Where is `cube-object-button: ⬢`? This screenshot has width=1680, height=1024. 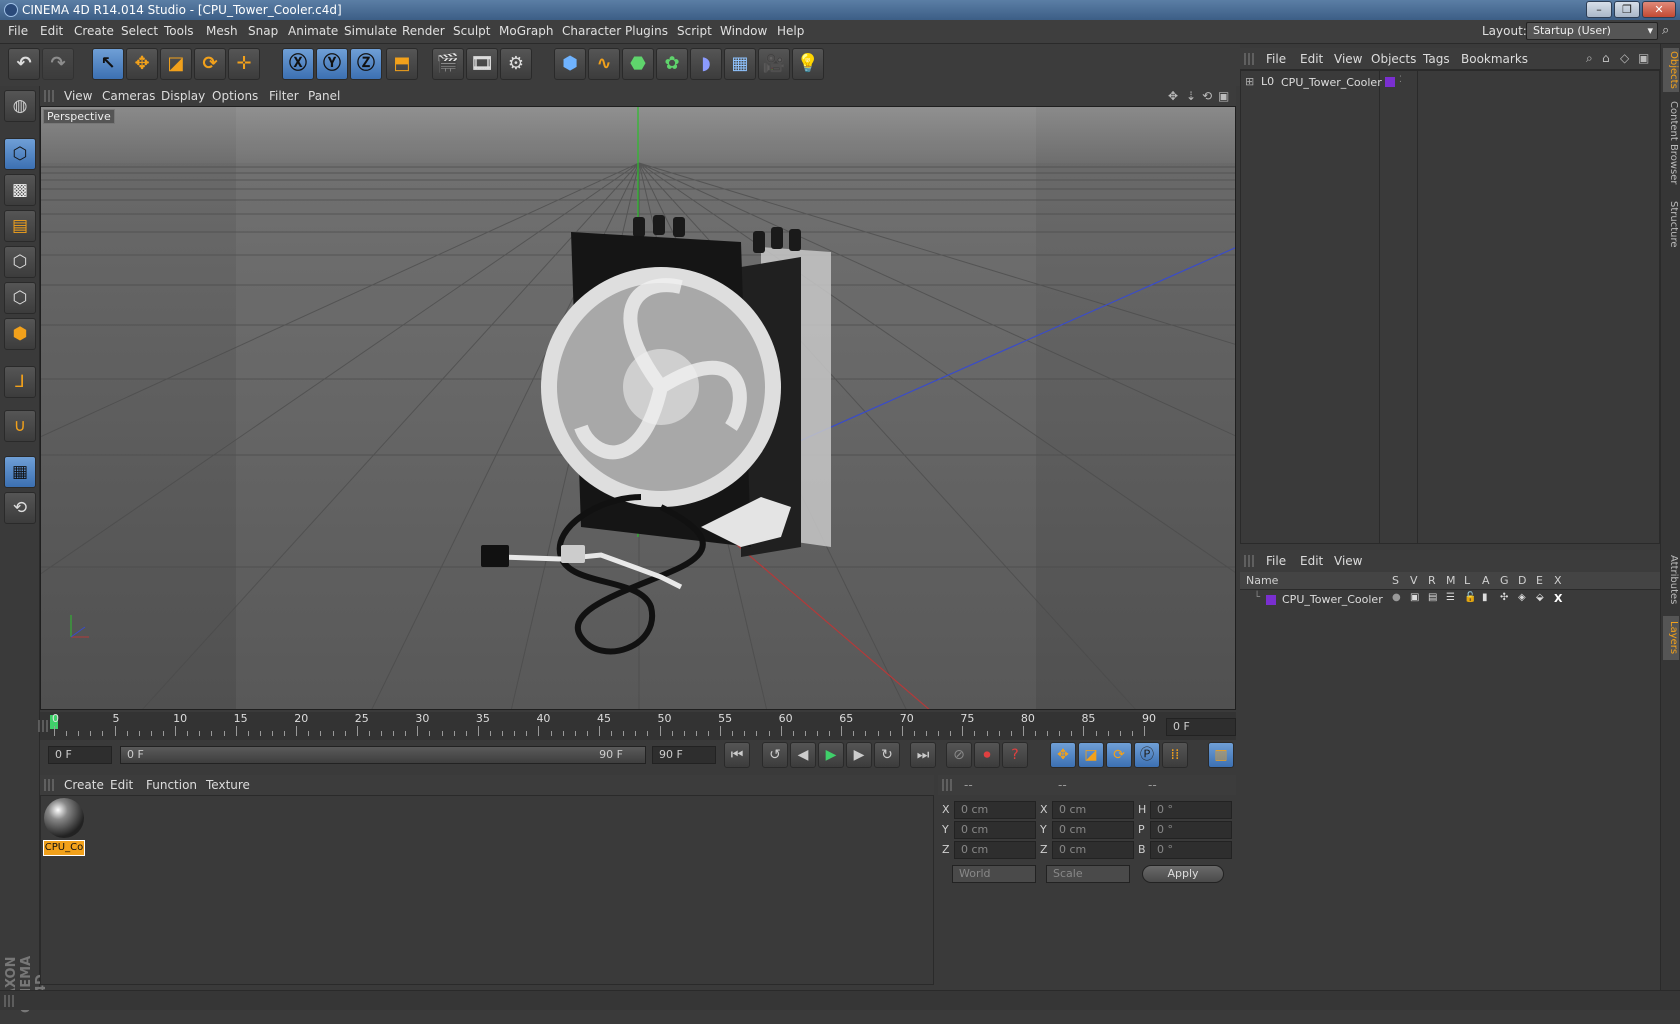 cube-object-button: ⬢ is located at coordinates (570, 64).